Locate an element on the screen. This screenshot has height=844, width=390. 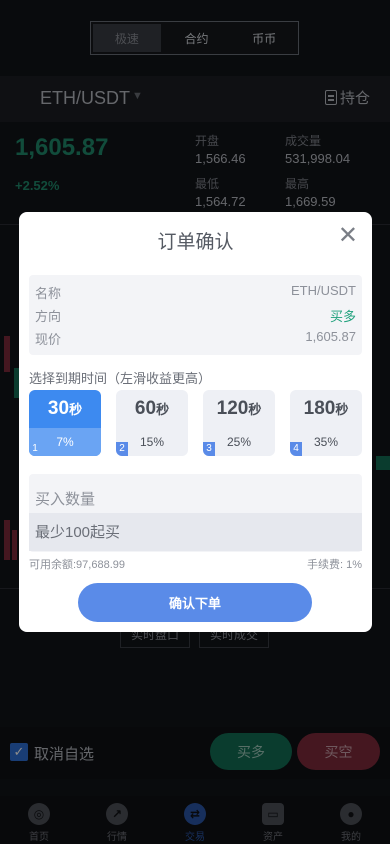
confirm-order-button: 确认下单 is located at coordinates (195, 602).